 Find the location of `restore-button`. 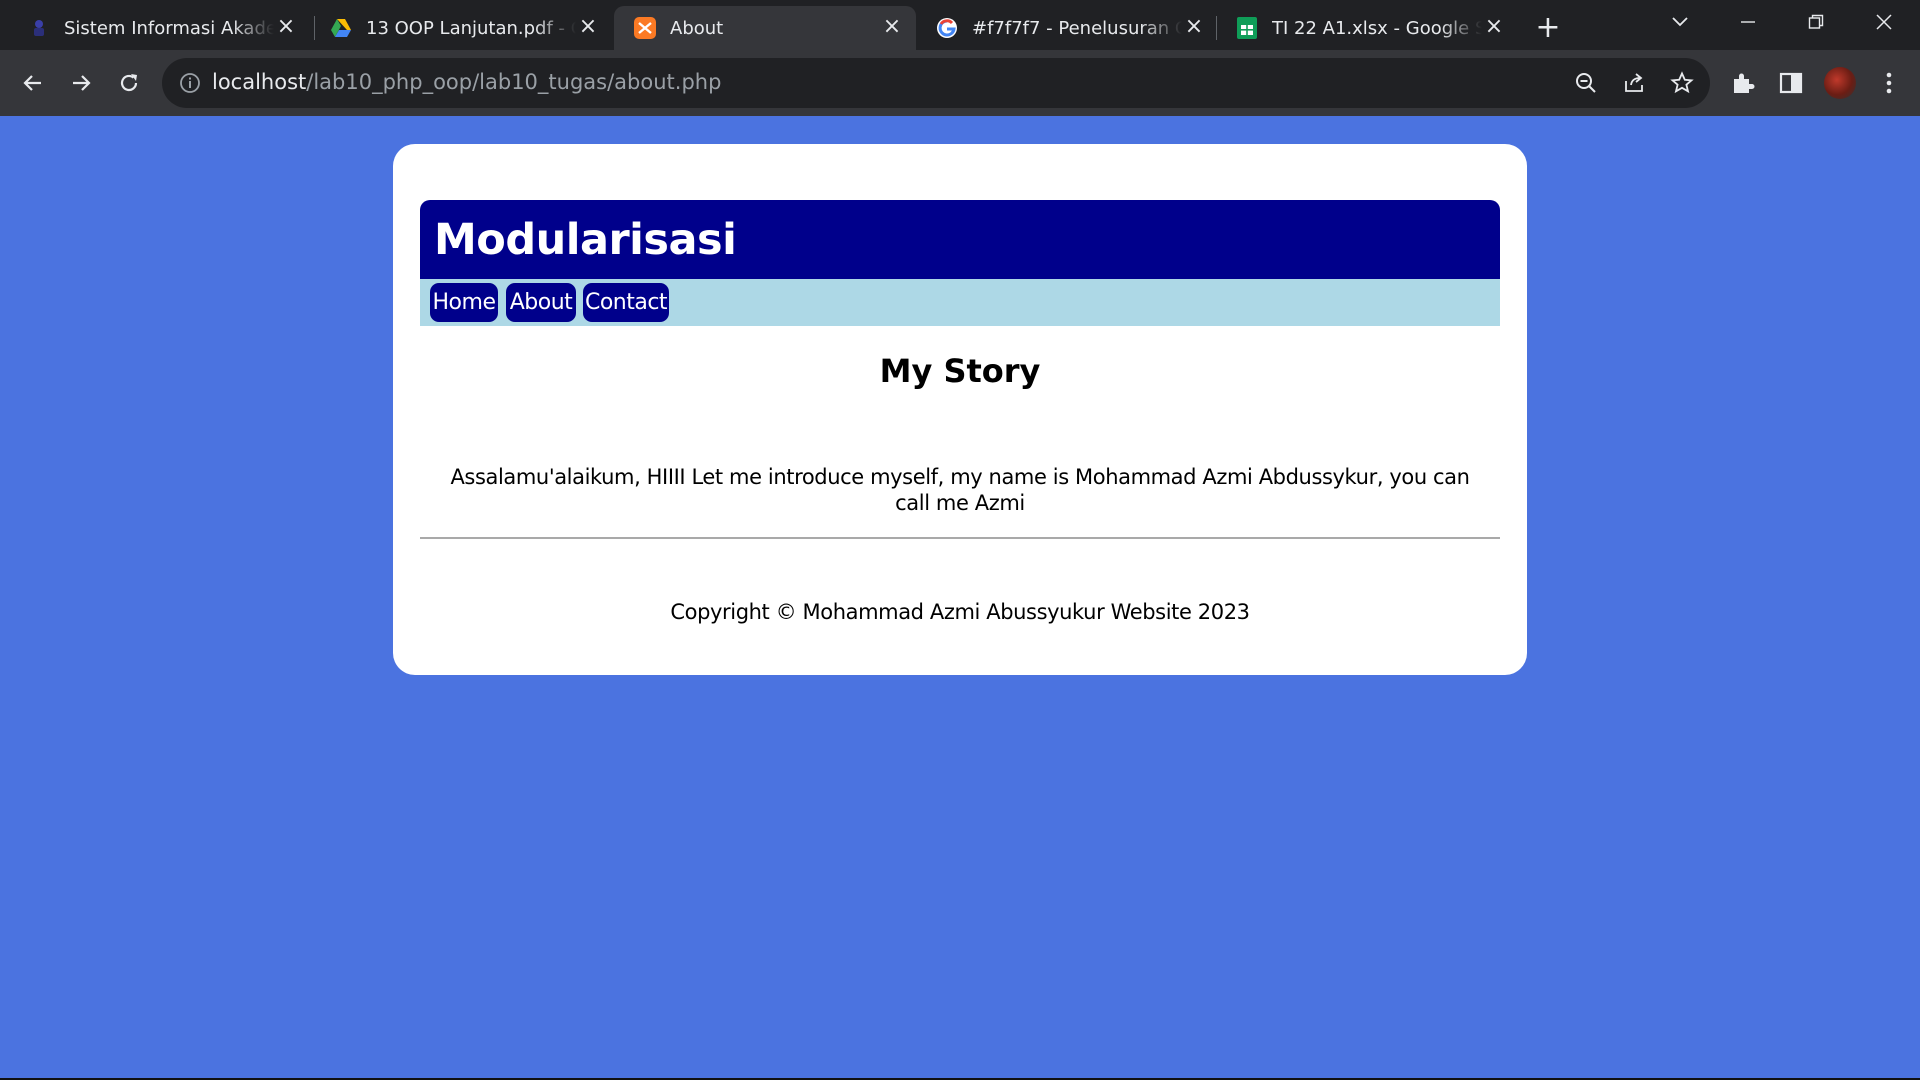

restore-button is located at coordinates (1816, 22).